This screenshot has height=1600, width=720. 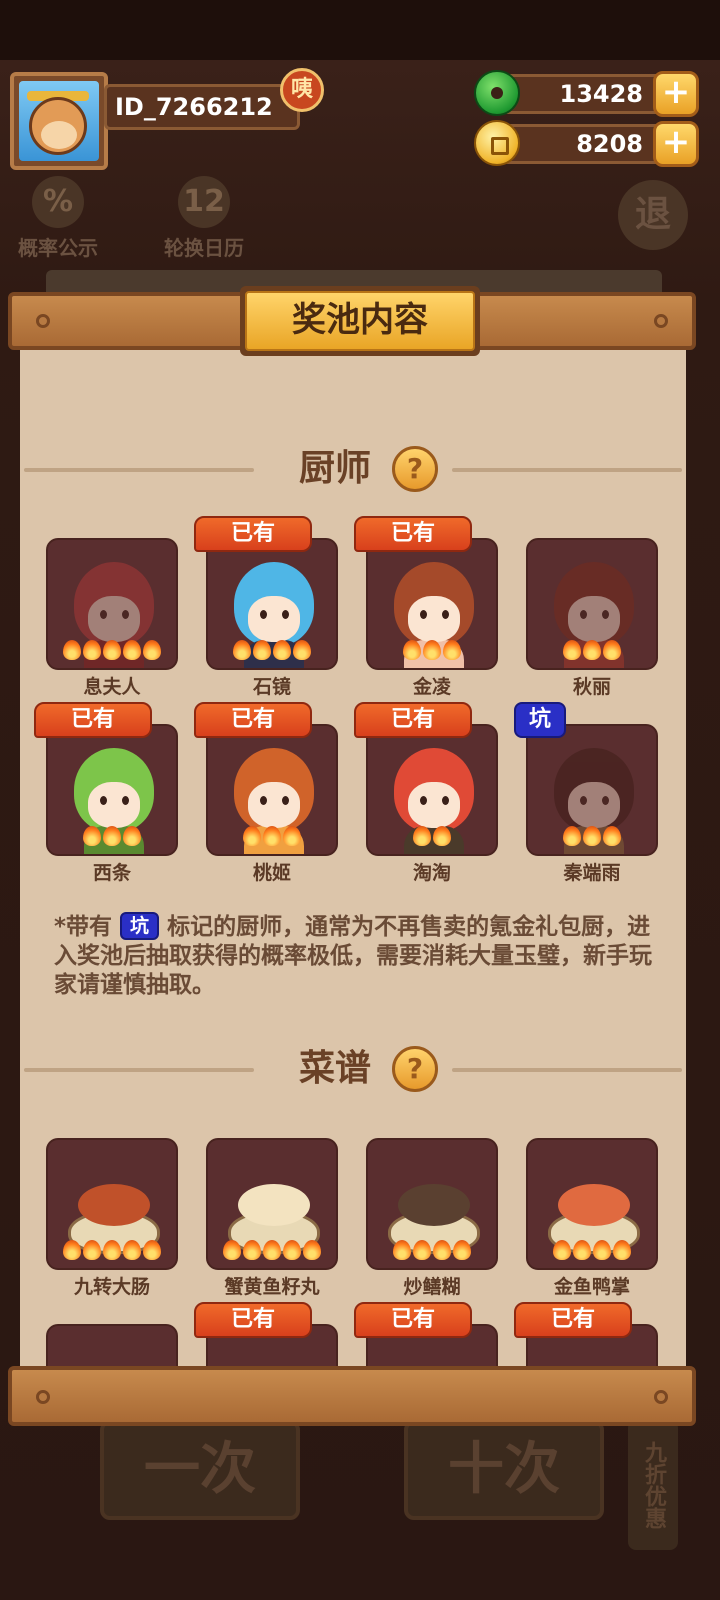 What do you see at coordinates (426, 607) in the screenshot?
I see `chef-card: 已有金凌` at bounding box center [426, 607].